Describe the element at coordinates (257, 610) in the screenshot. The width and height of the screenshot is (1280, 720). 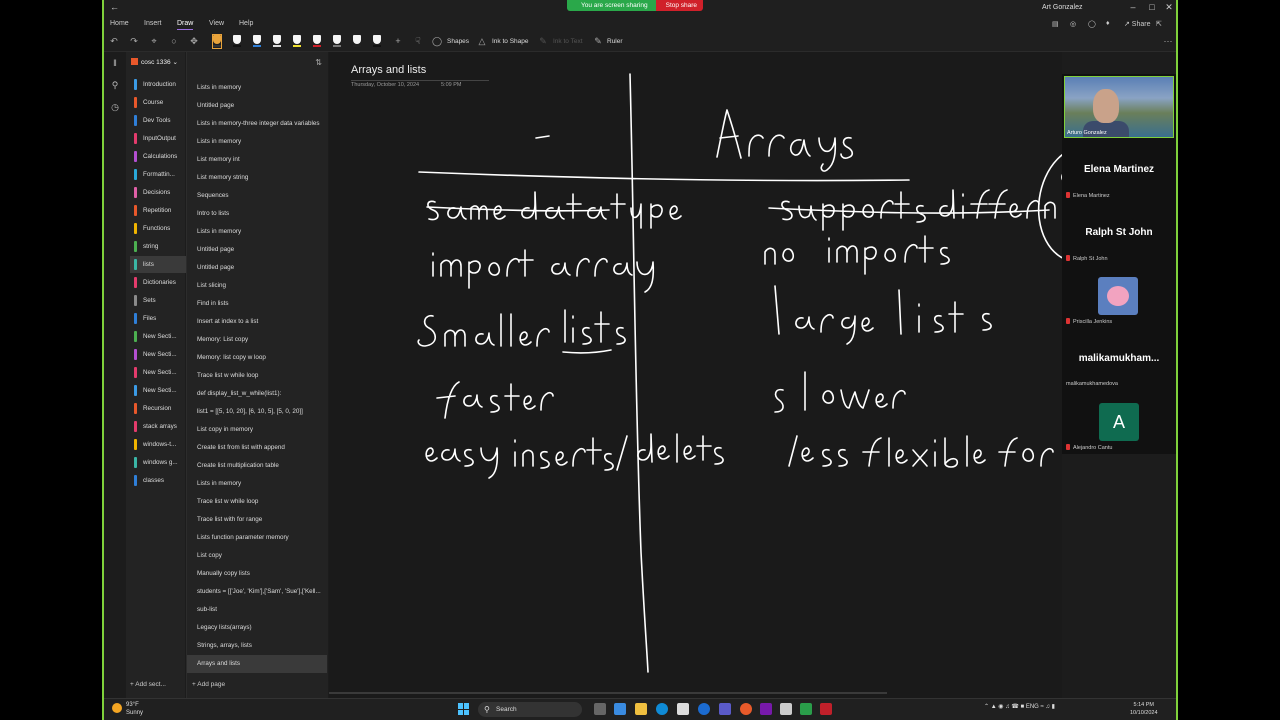
I see `page-item: sub-list` at that location.